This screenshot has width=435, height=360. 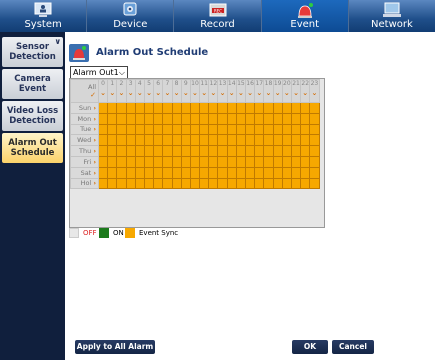 What do you see at coordinates (286, 91) in the screenshot?
I see `hour-header-20: 20 ⌄` at bounding box center [286, 91].